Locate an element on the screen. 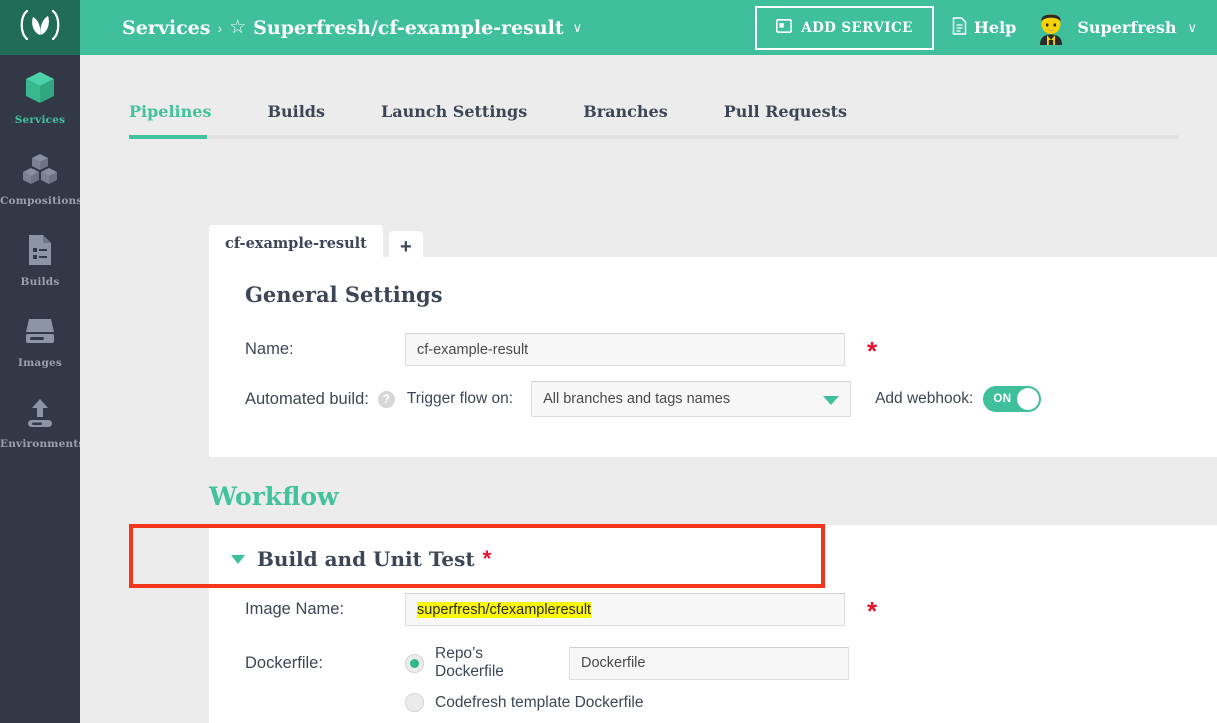 The image size is (1217, 723). workflow-step-required-marker: * is located at coordinates (487, 558).